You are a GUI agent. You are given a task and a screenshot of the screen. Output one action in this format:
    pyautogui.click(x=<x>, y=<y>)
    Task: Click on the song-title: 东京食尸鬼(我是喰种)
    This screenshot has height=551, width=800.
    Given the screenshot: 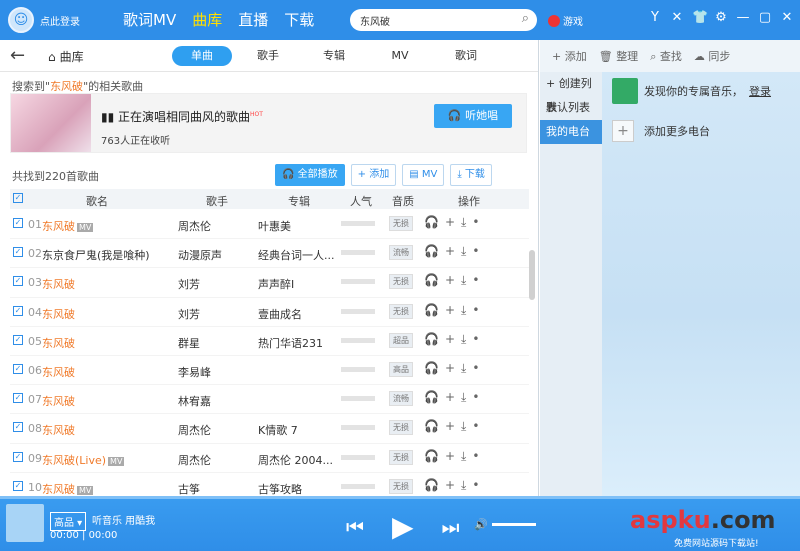 What is the action you would take?
    pyautogui.click(x=96, y=255)
    